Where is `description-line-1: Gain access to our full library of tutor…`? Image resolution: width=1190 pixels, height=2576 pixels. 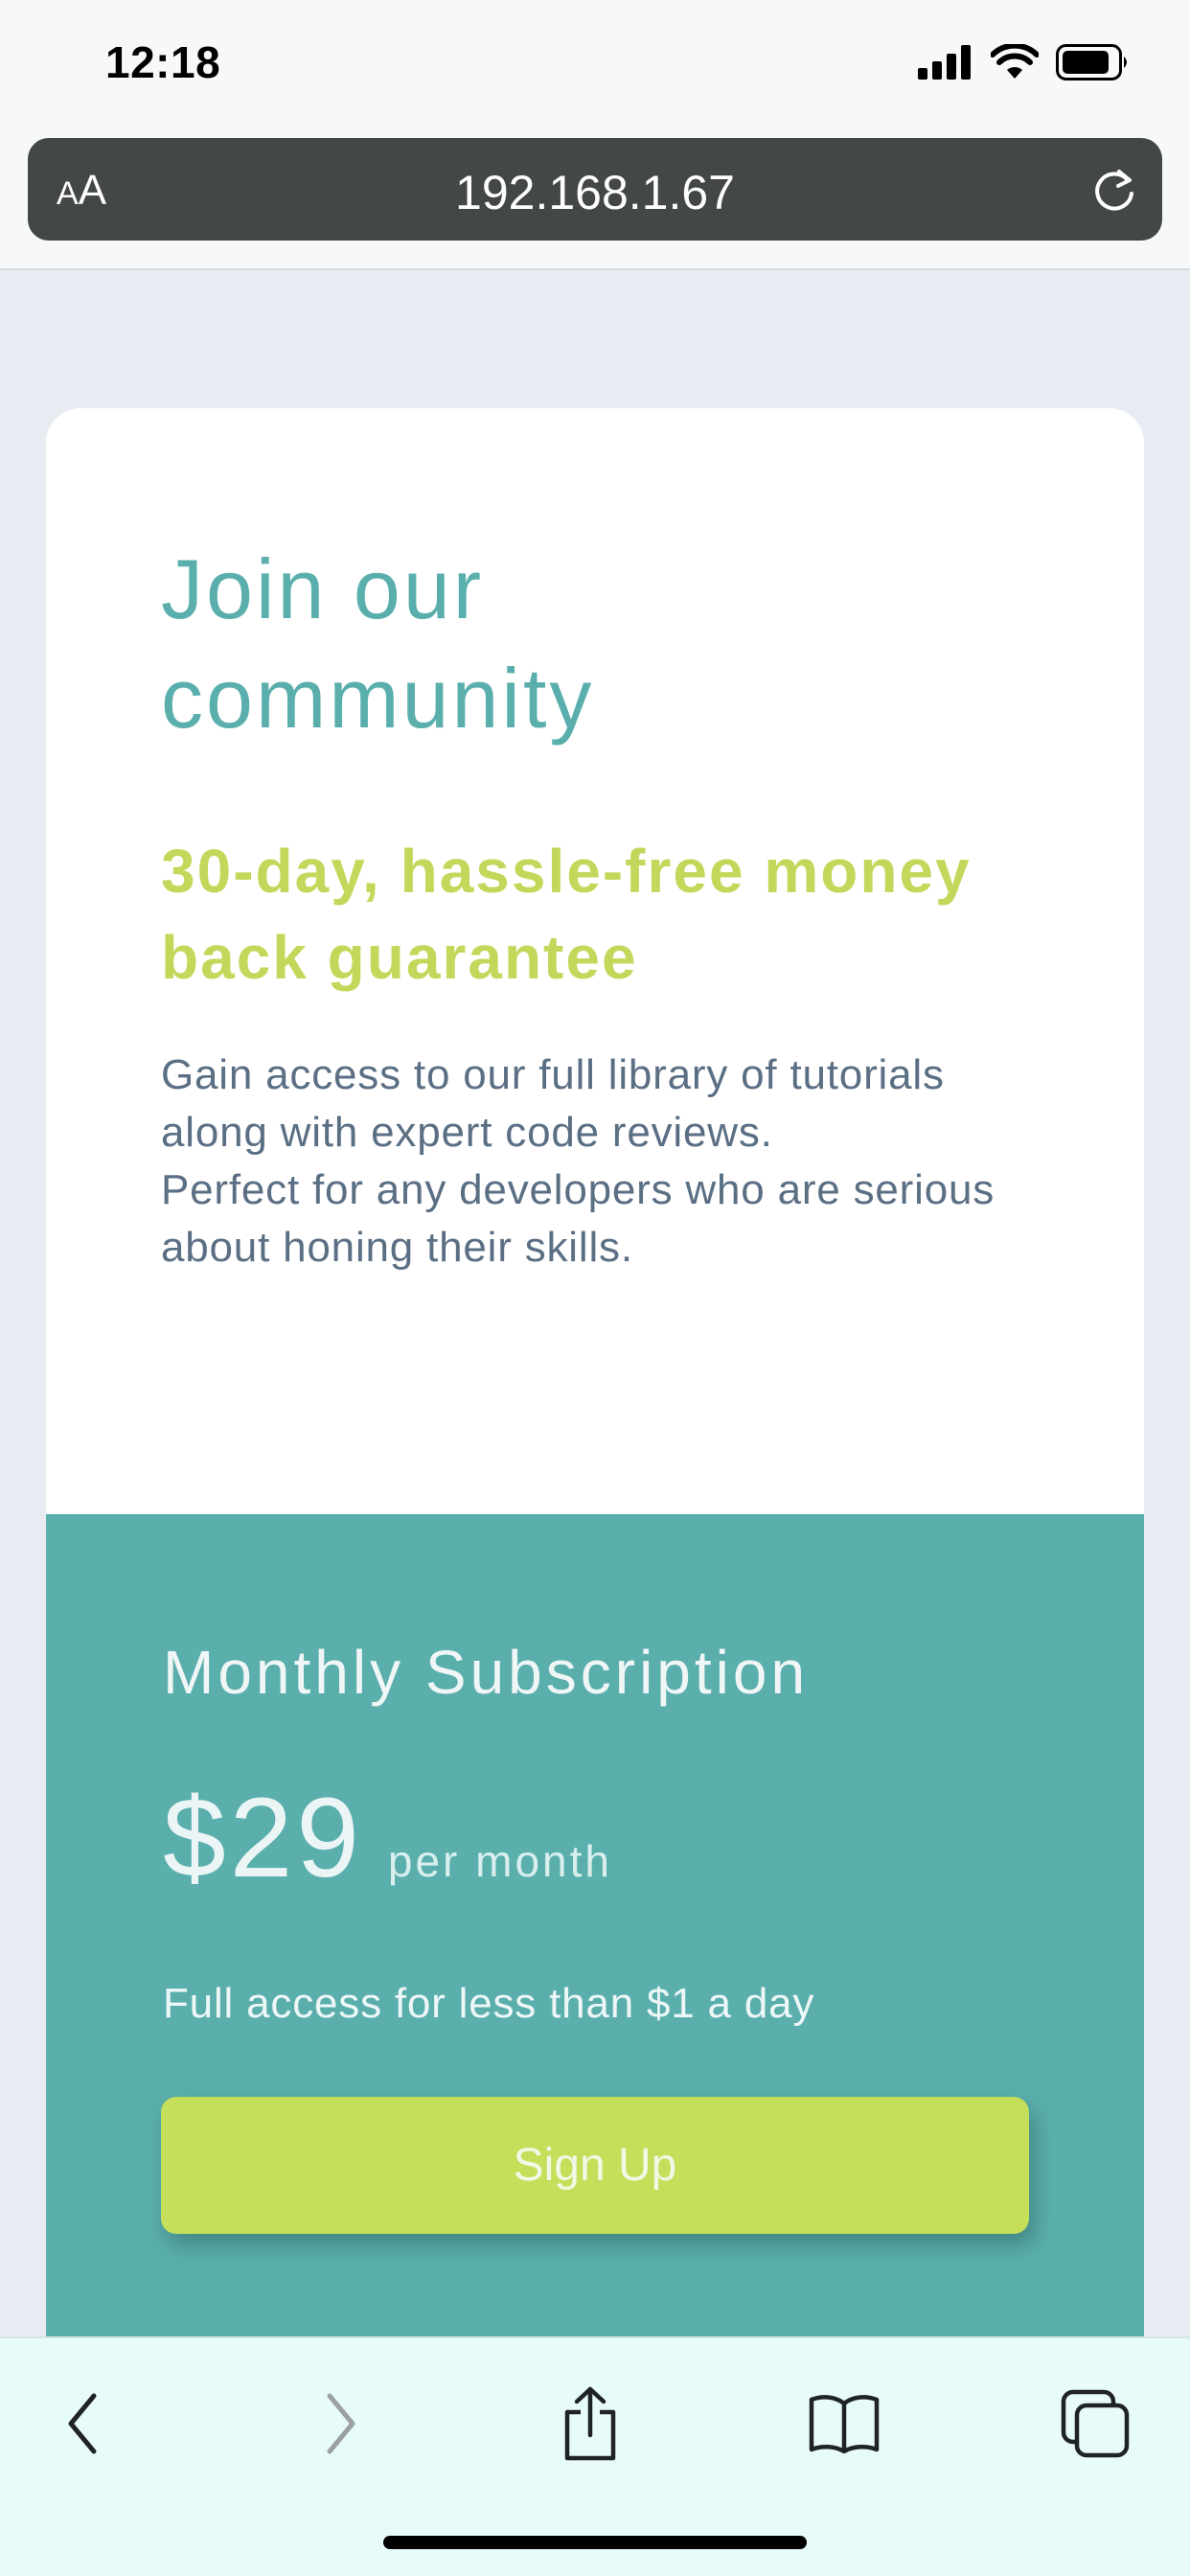
description-line-1: Gain access to our full library of tutor… is located at coordinates (553, 1103).